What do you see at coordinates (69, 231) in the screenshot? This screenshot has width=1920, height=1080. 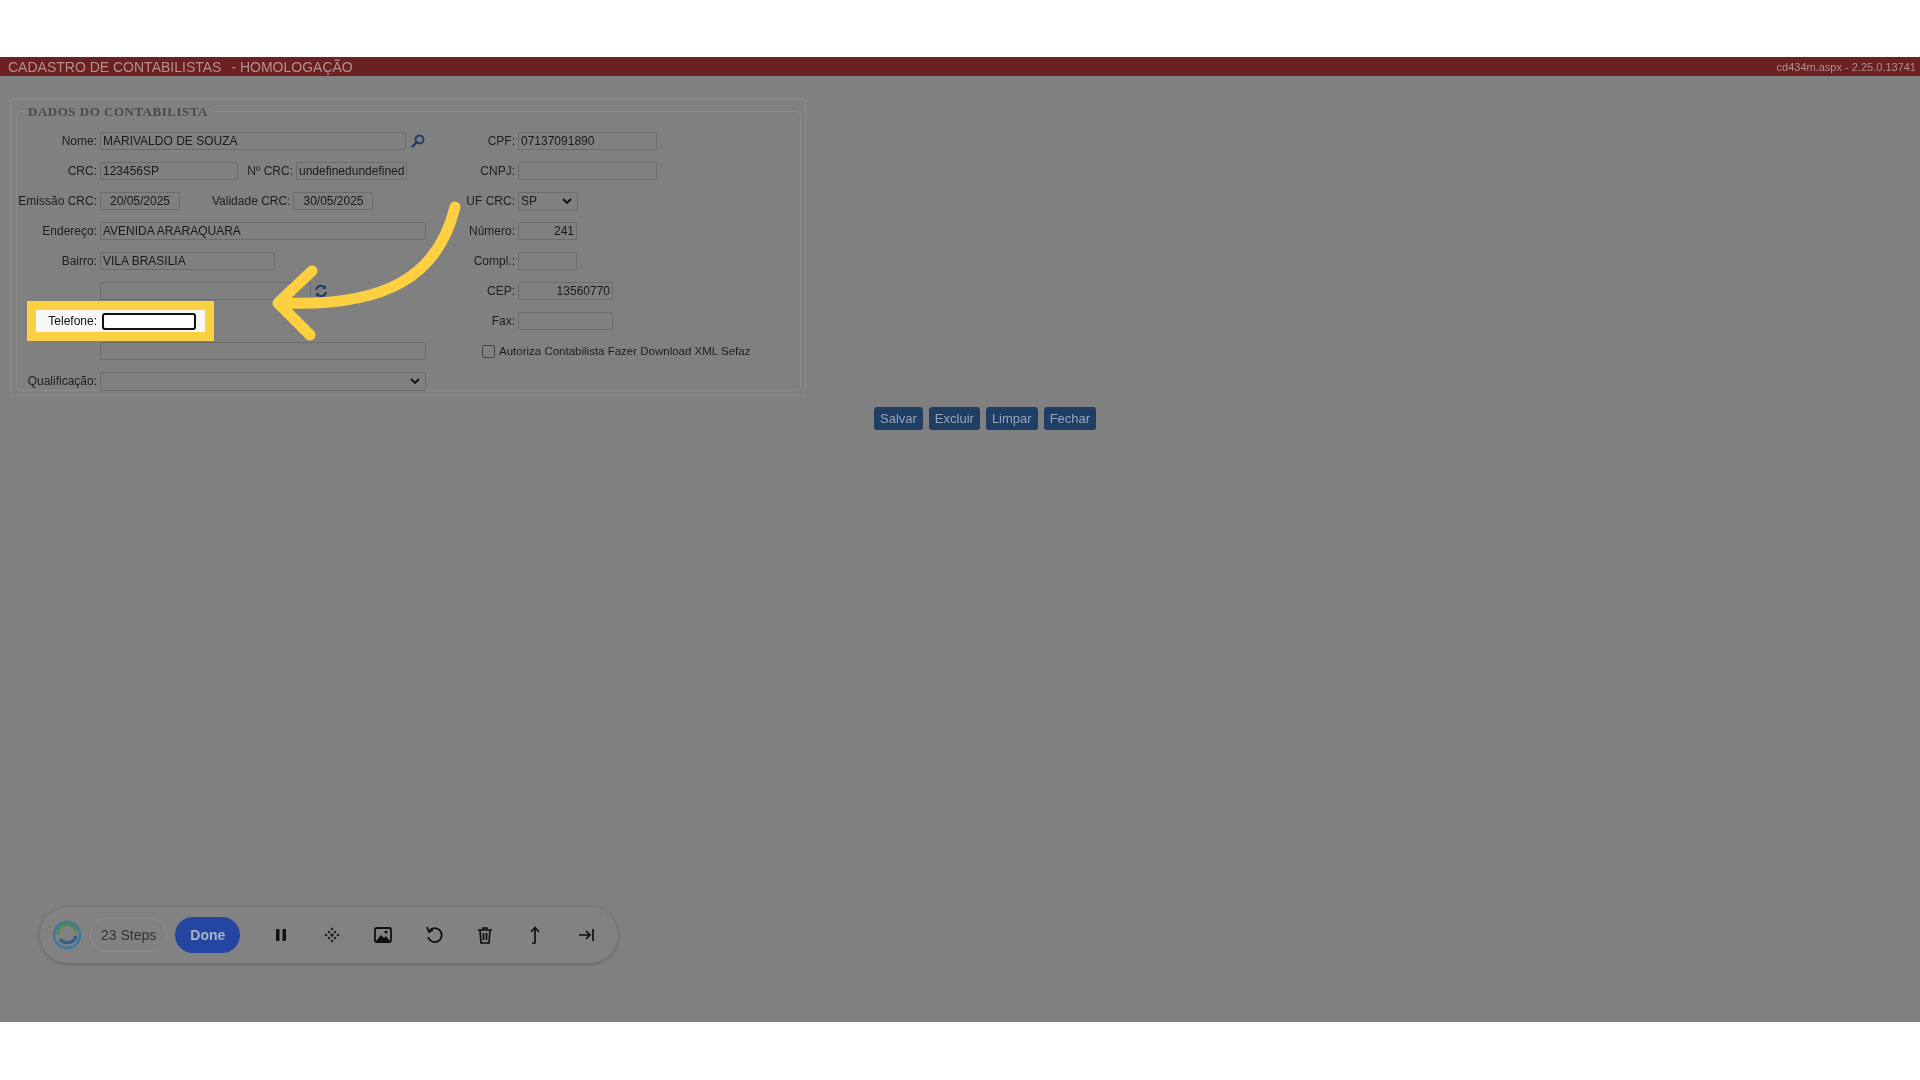 I see `field-label: Endereço:` at bounding box center [69, 231].